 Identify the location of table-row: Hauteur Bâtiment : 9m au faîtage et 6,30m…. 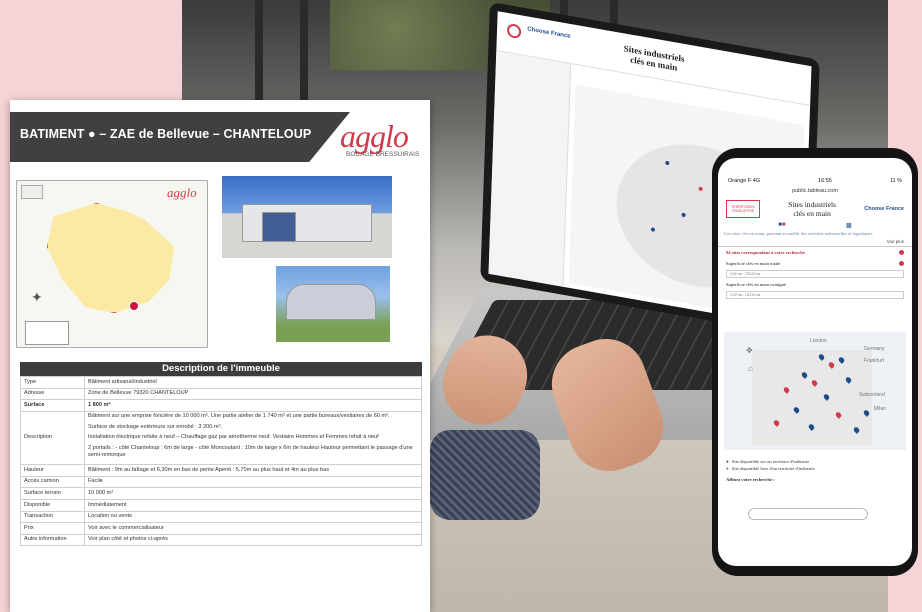
(221, 470).